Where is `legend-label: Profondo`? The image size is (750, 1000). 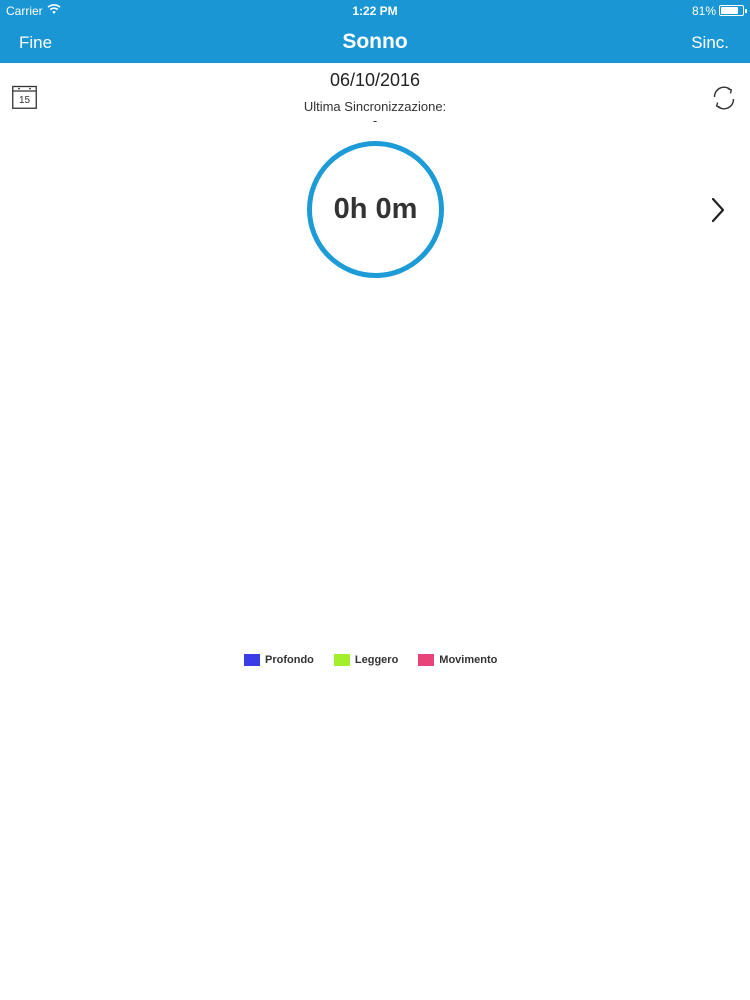
legend-label: Profondo is located at coordinates (289, 660).